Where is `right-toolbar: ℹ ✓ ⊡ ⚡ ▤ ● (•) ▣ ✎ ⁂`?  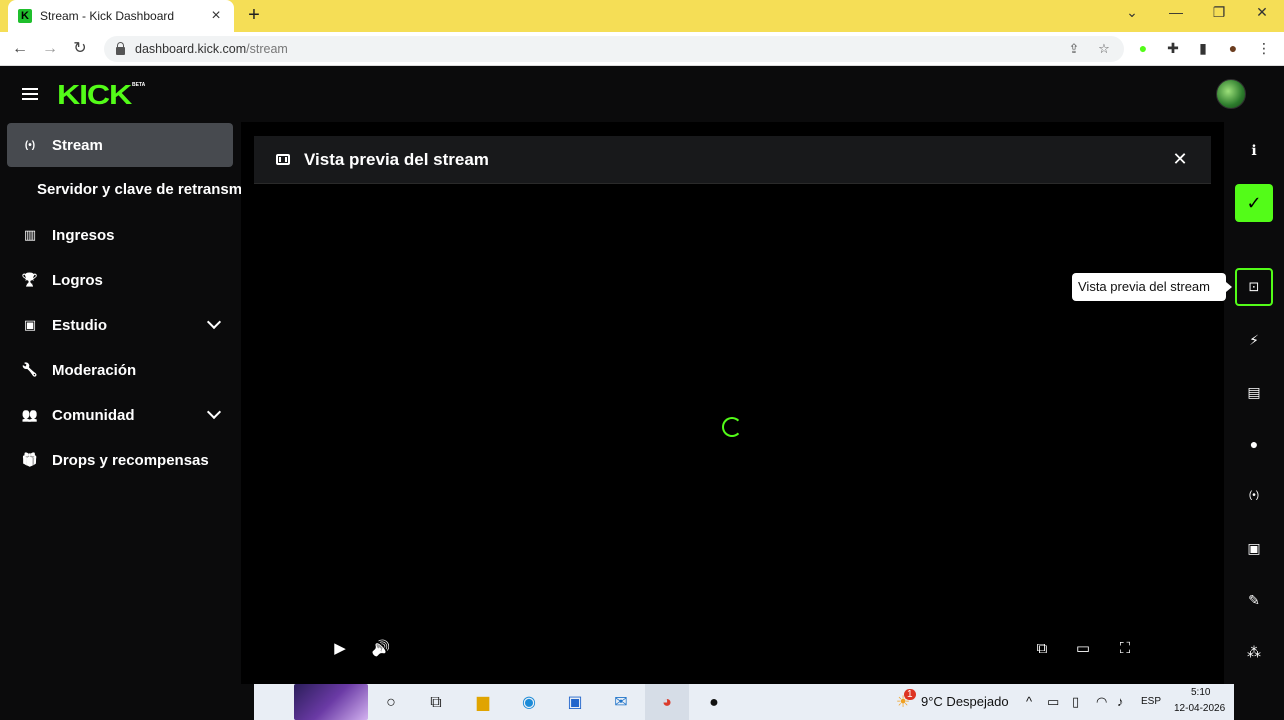
right-toolbar: ℹ ✓ ⊡ ⚡ ▤ ● (•) ▣ ✎ ⁂ is located at coordinates (1254, 403).